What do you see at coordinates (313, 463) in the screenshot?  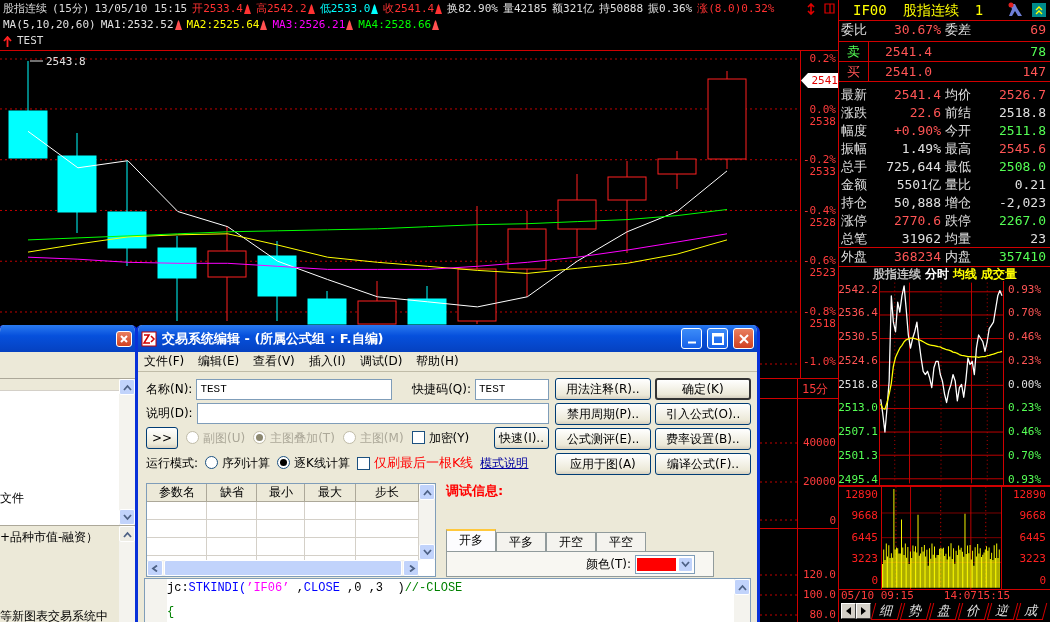 I see `radio-button: 逐K线计算` at bounding box center [313, 463].